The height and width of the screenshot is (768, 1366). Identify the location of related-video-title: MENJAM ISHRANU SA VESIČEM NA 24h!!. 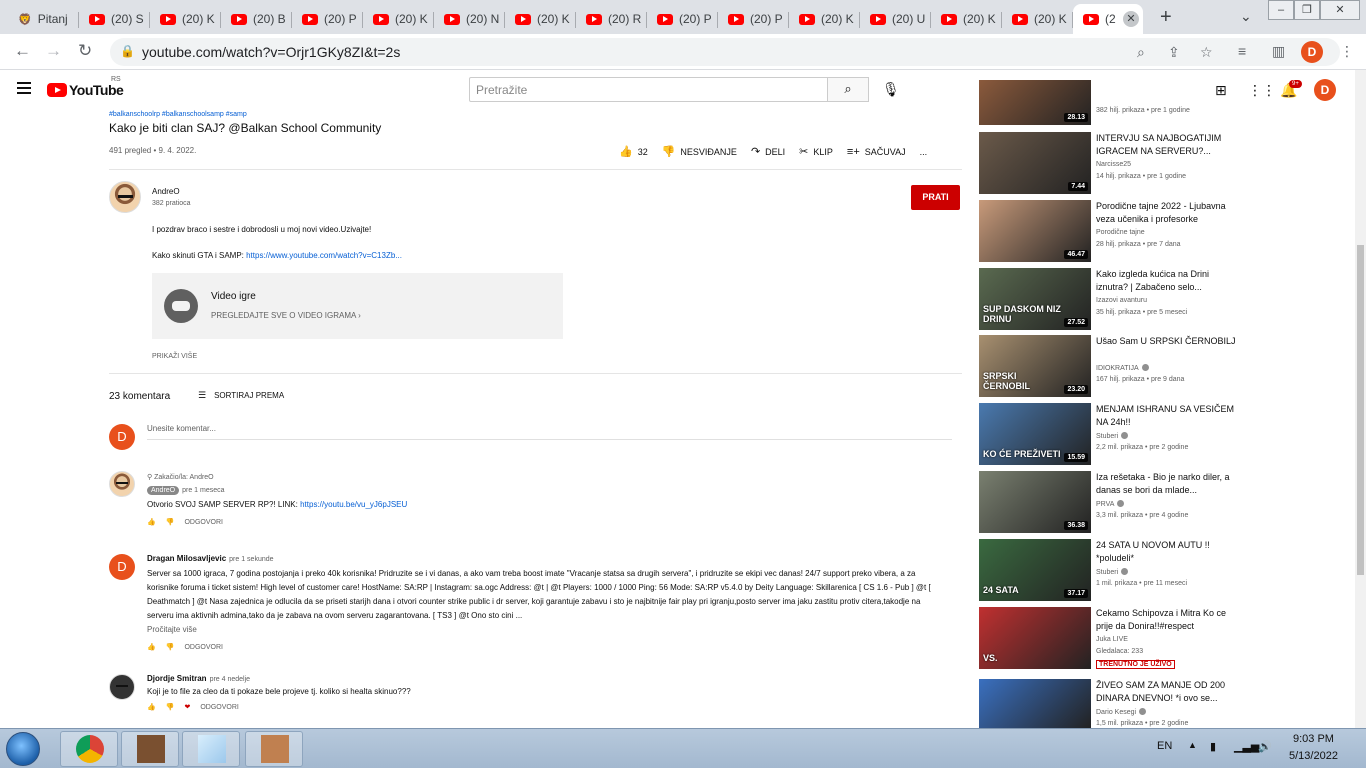
(1166, 416).